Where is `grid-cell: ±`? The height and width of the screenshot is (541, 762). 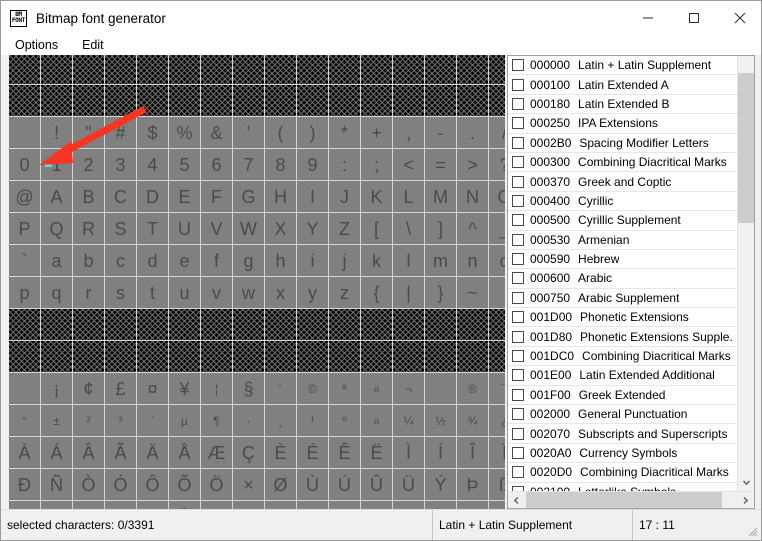
grid-cell: ± is located at coordinates (56, 420).